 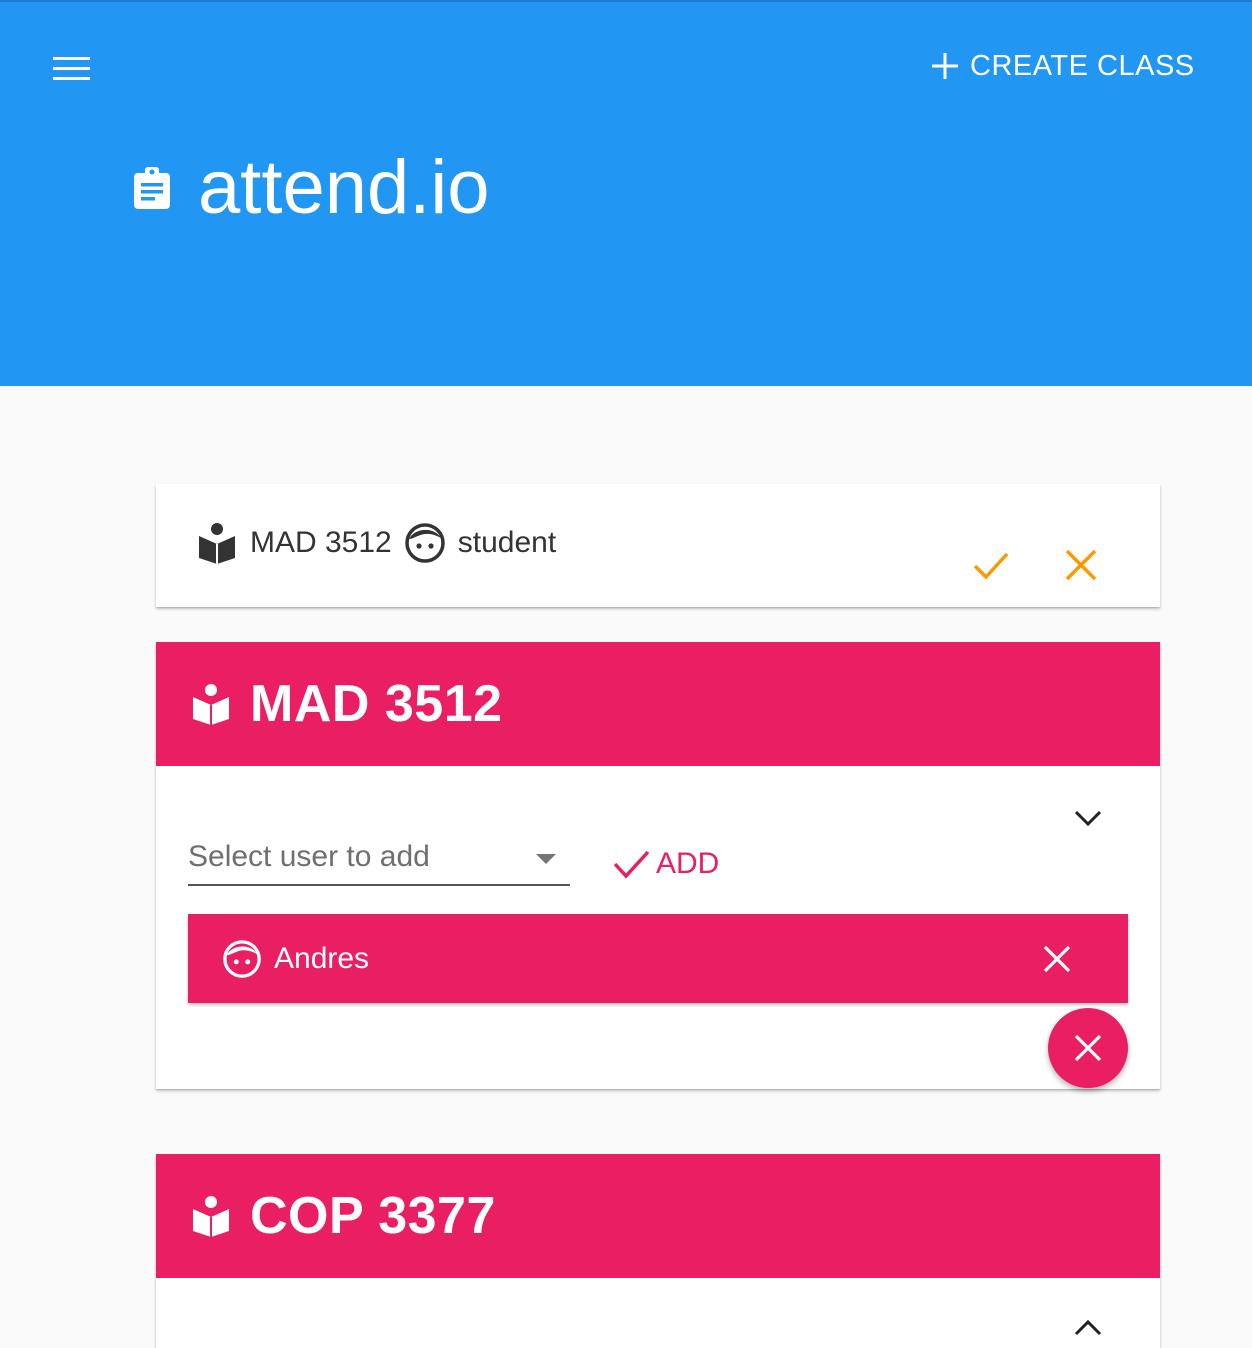 I want to click on user-select-placeholder: Select user to add, so click(x=309, y=856).